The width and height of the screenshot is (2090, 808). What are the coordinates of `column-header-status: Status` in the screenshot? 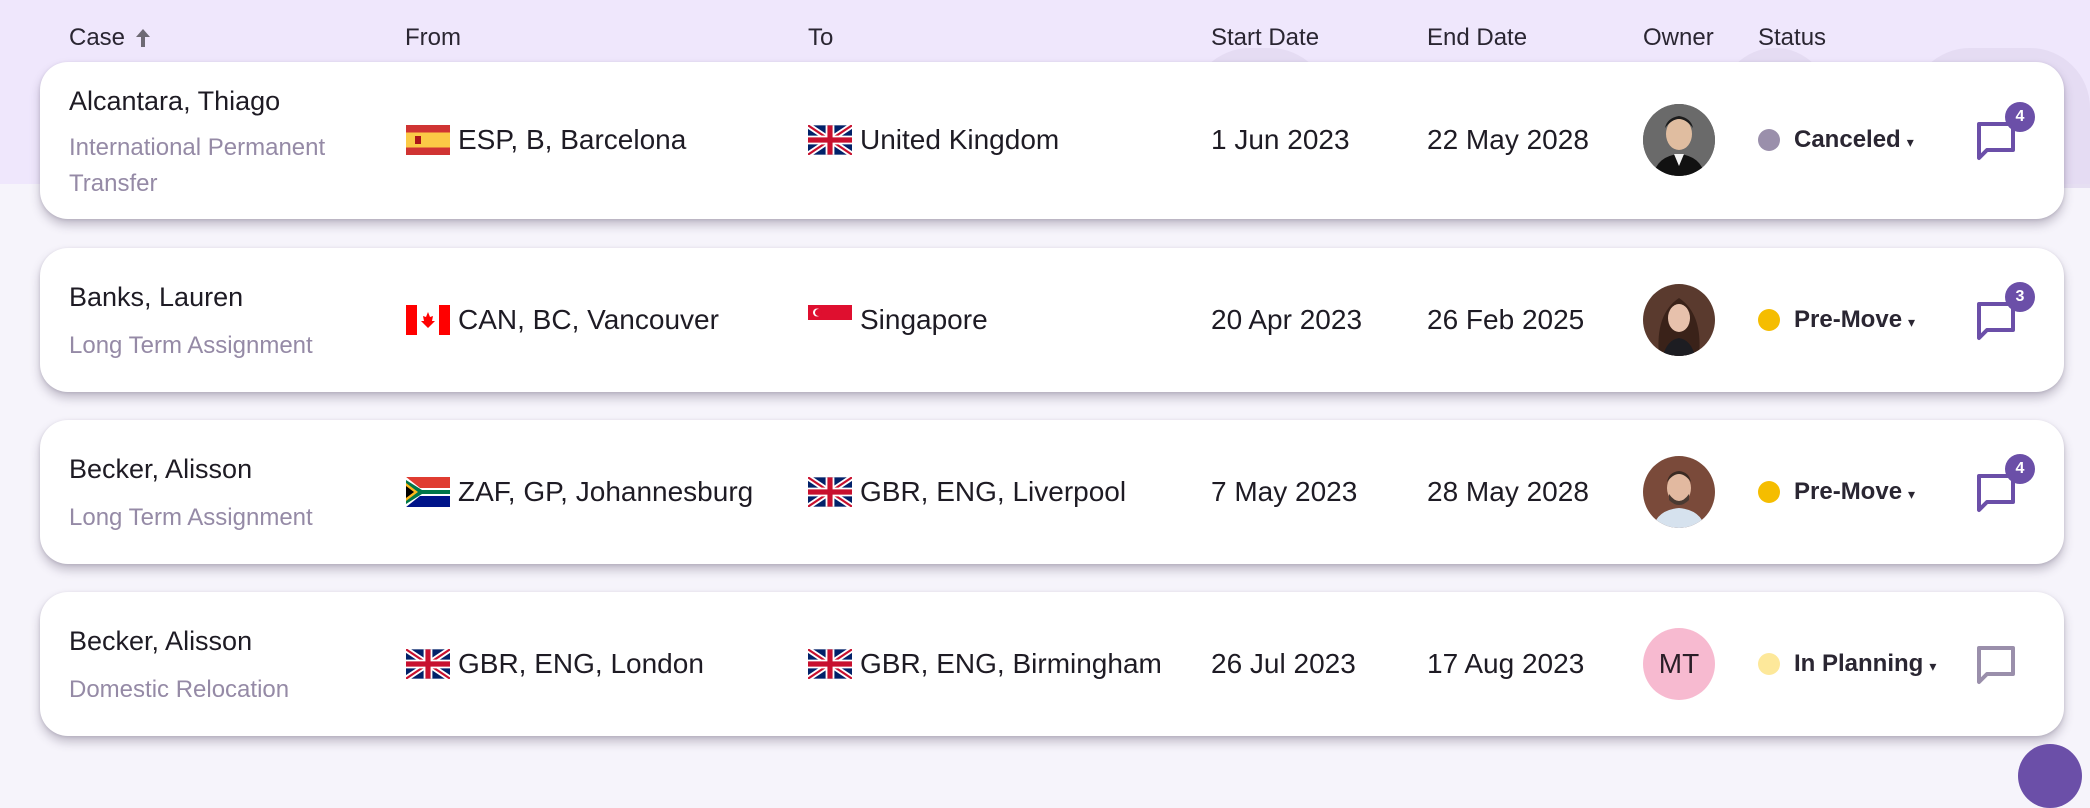 It's located at (1792, 38).